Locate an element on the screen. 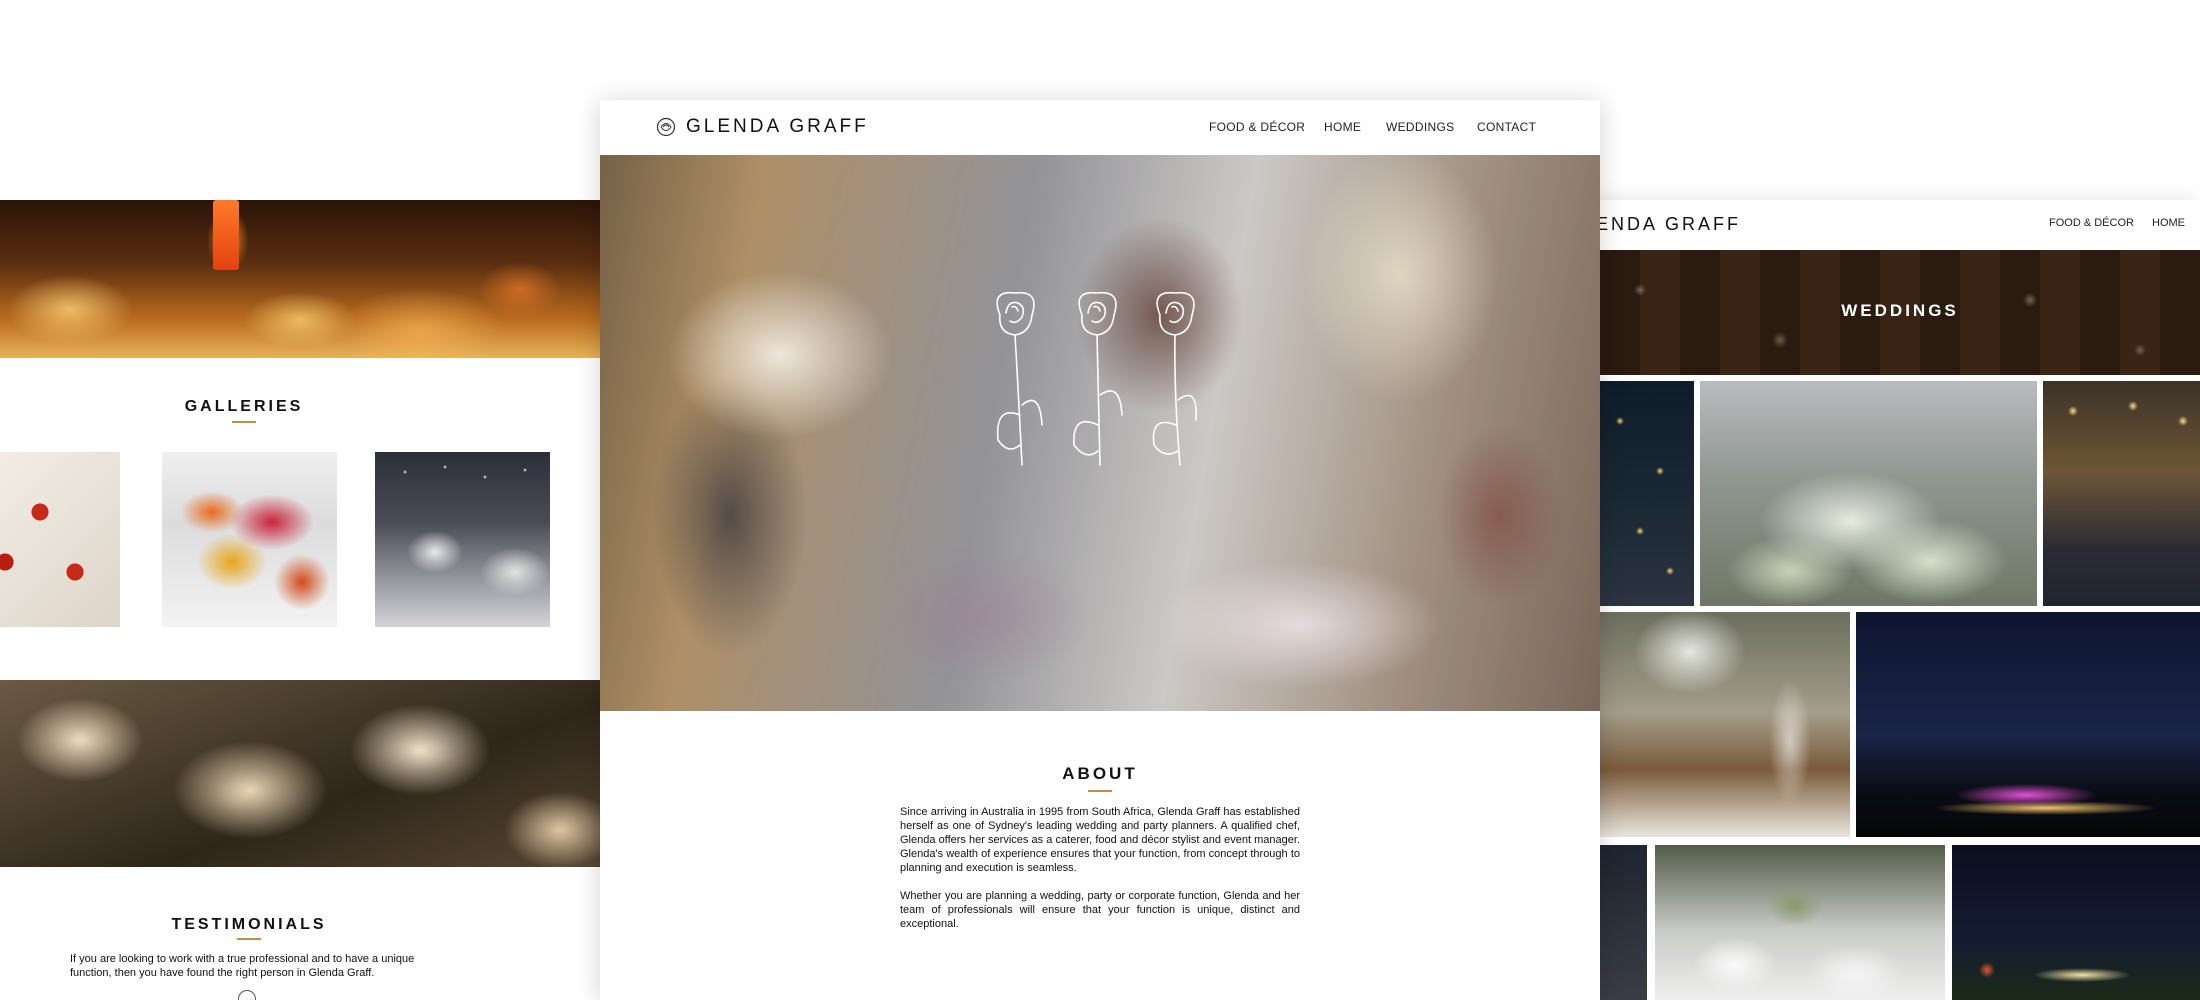 This screenshot has width=2200, height=1000. three-roses-illustration is located at coordinates (1096, 378).